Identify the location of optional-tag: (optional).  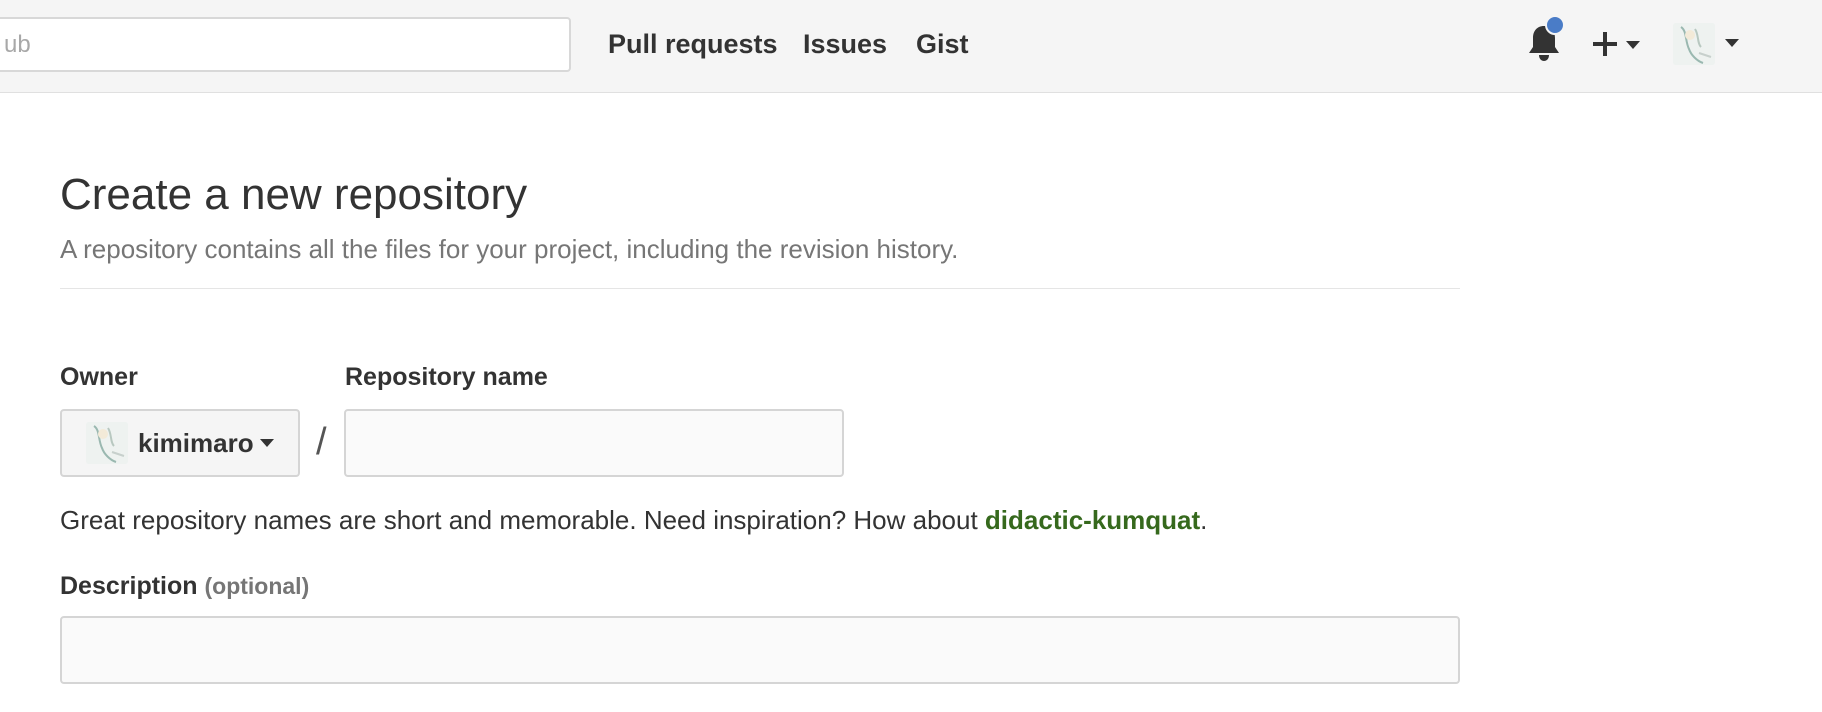
(257, 586).